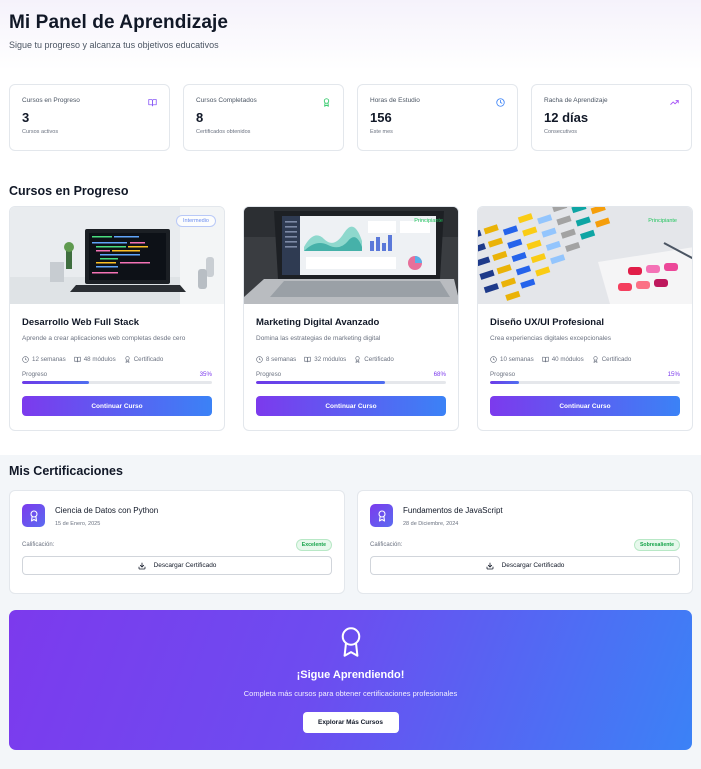 The height and width of the screenshot is (769, 701). What do you see at coordinates (89, 117) in the screenshot?
I see `stat-card-in-progress: Cursos en Progreso 3 Cursos activos` at bounding box center [89, 117].